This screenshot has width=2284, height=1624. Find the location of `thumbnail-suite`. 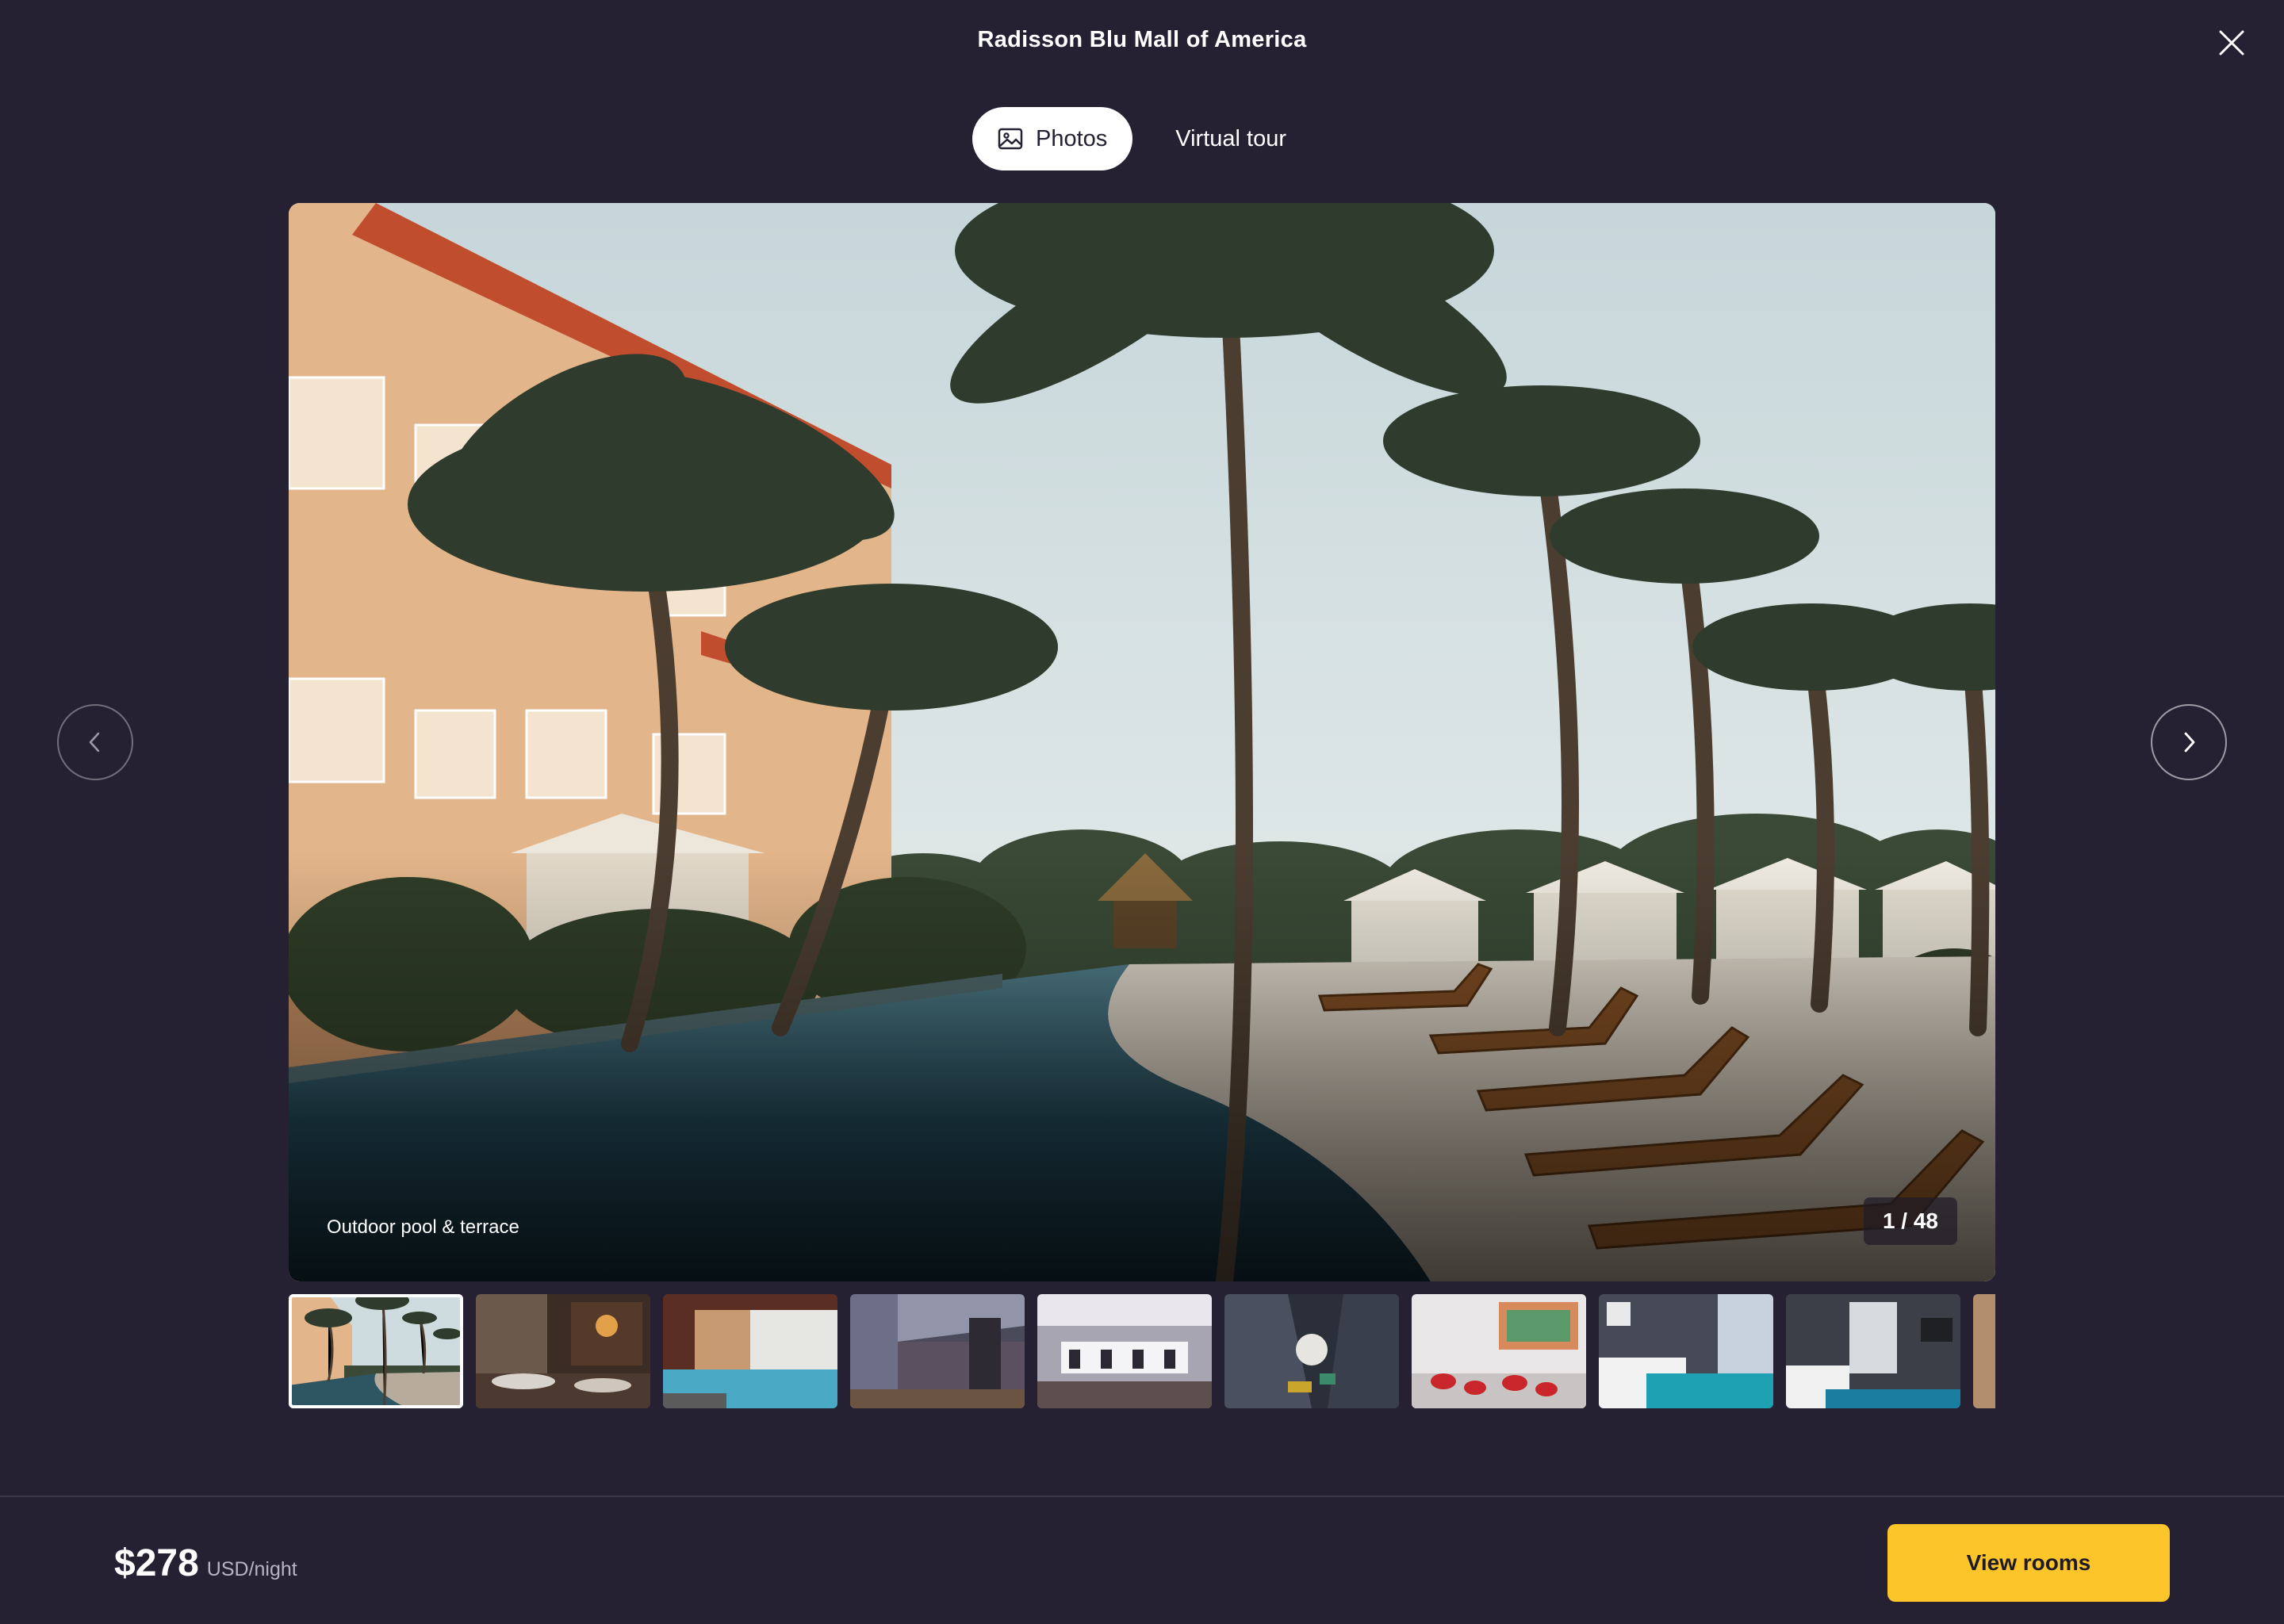

thumbnail-suite is located at coordinates (1873, 1351).